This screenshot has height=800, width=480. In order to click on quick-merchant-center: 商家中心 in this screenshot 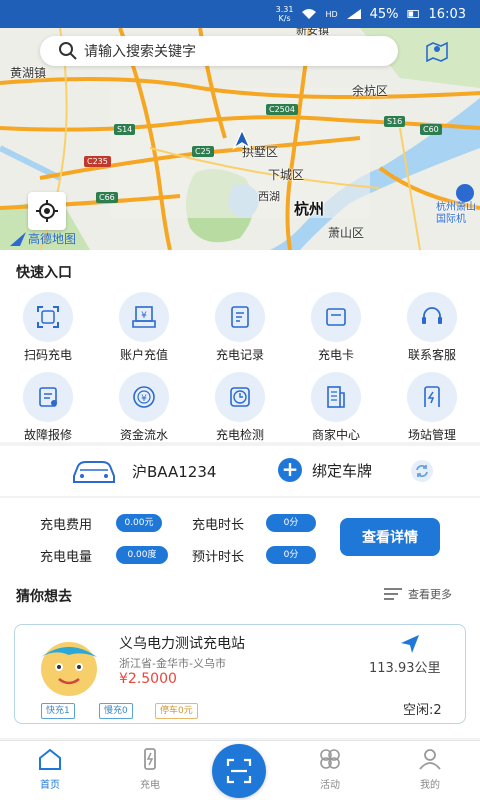, I will do `click(336, 407)`.